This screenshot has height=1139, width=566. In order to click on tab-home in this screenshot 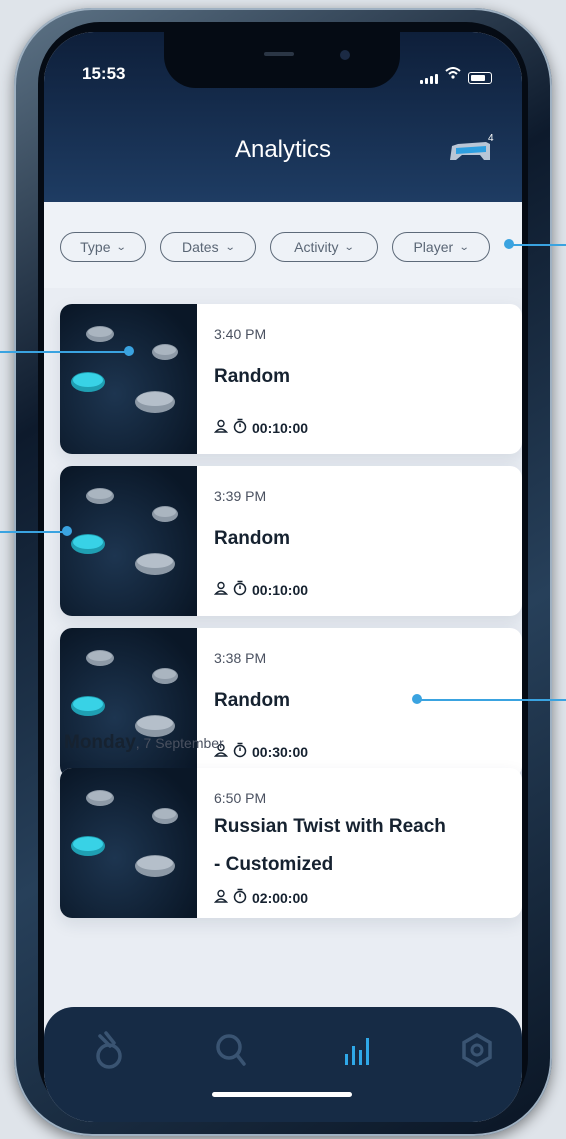, I will do `click(109, 1052)`.